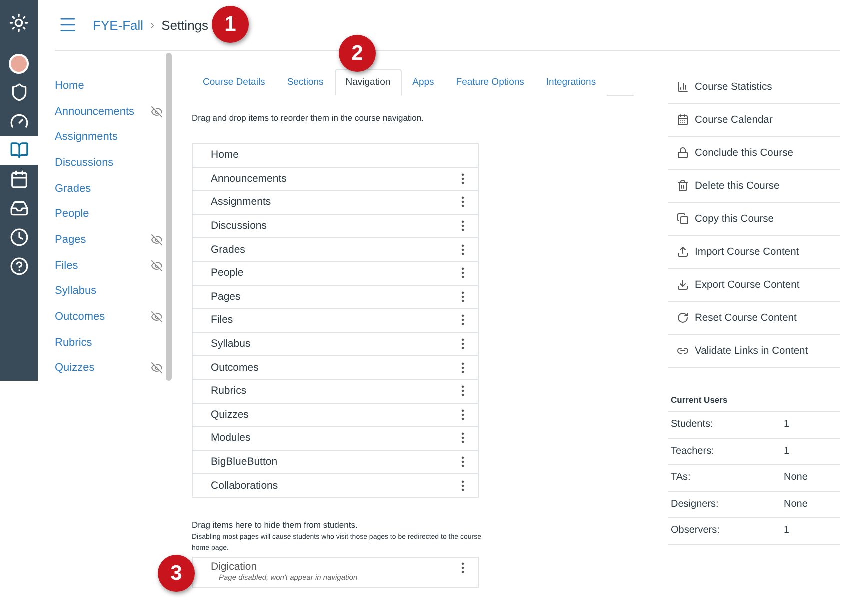 This screenshot has height=610, width=857. What do you see at coordinates (754, 120) in the screenshot?
I see `sidebar-action-link: Course Calendar` at bounding box center [754, 120].